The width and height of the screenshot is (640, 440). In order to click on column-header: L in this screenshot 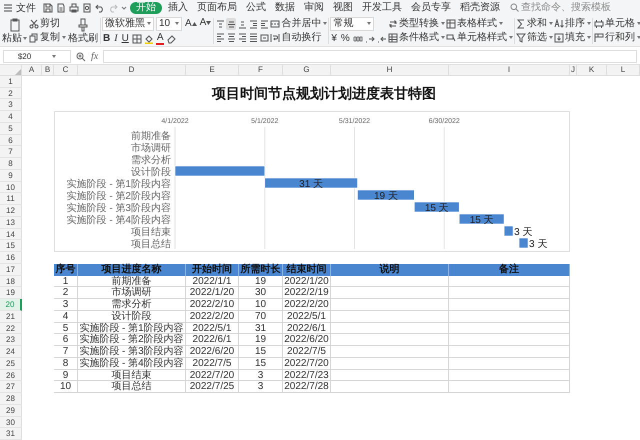, I will do `click(623, 70)`.